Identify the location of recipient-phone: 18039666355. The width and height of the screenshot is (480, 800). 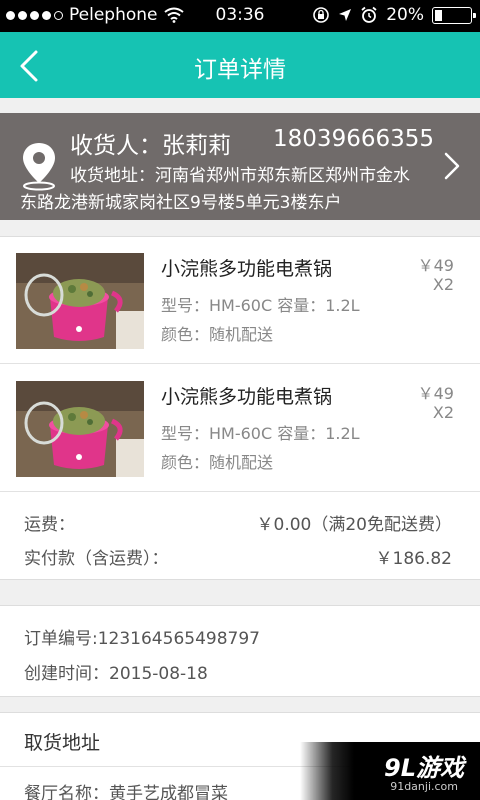
(353, 139).